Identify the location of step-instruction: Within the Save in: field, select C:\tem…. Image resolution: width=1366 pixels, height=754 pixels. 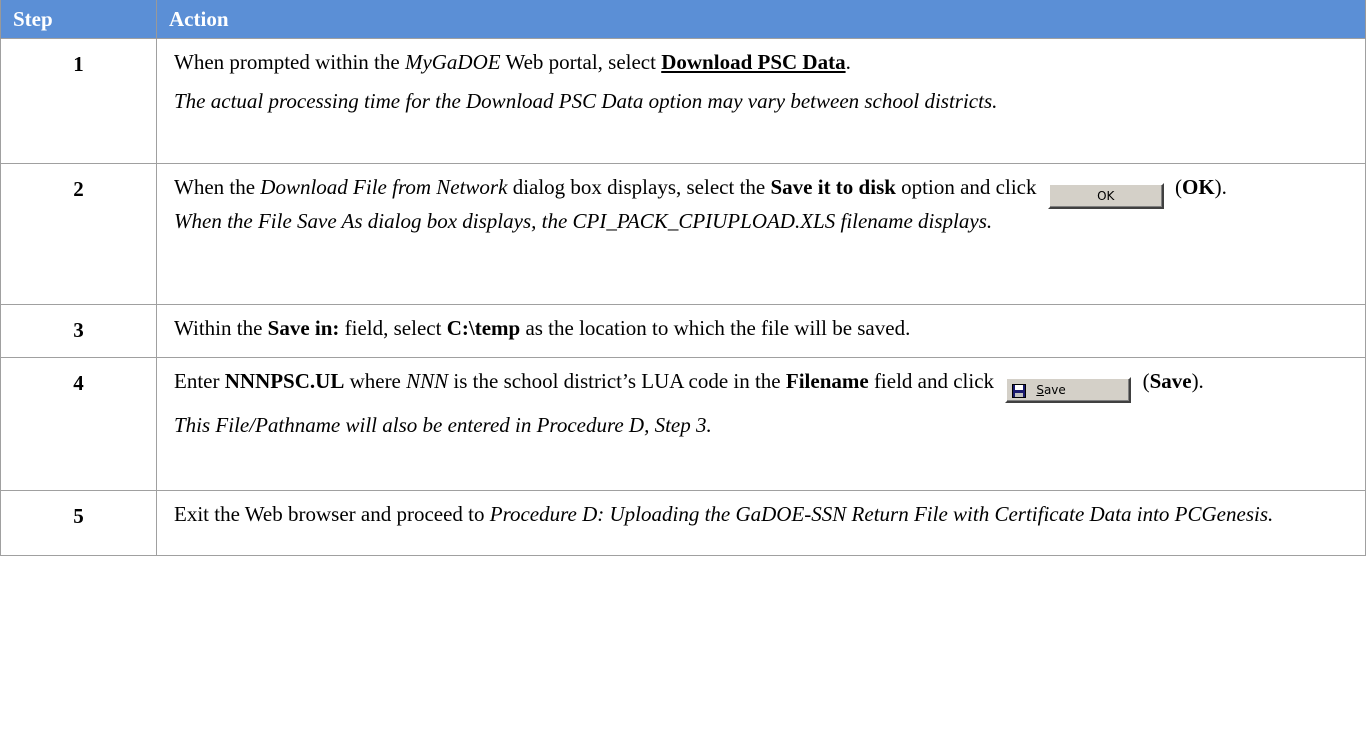
(542, 328).